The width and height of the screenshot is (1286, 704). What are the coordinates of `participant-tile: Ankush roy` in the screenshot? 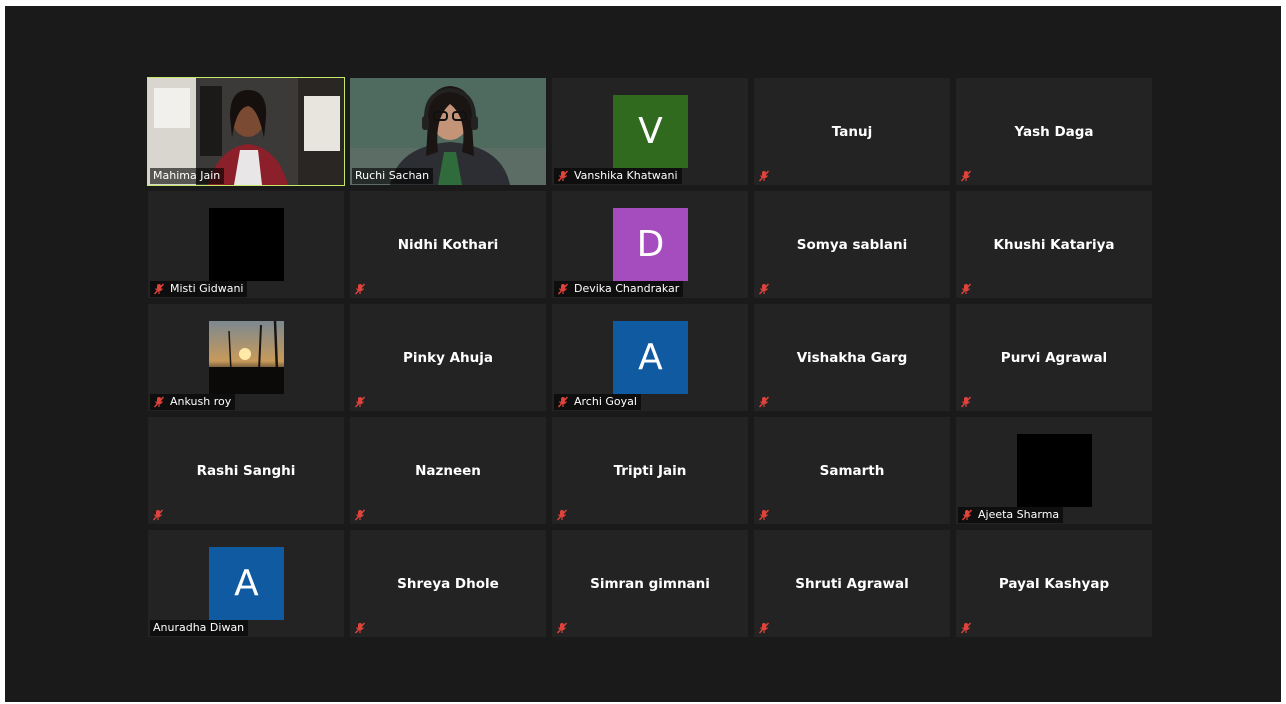 It's located at (246, 357).